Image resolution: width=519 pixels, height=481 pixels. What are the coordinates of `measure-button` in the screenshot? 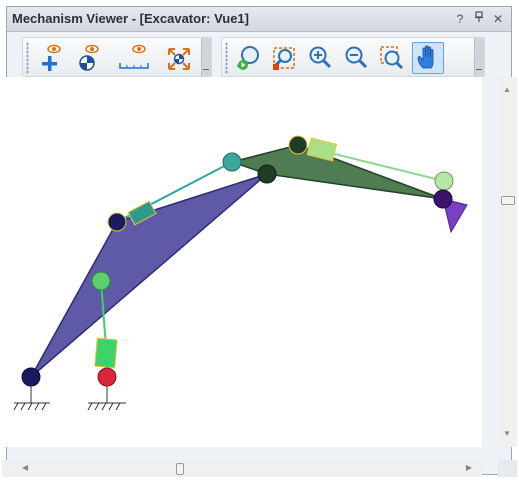 It's located at (134, 58).